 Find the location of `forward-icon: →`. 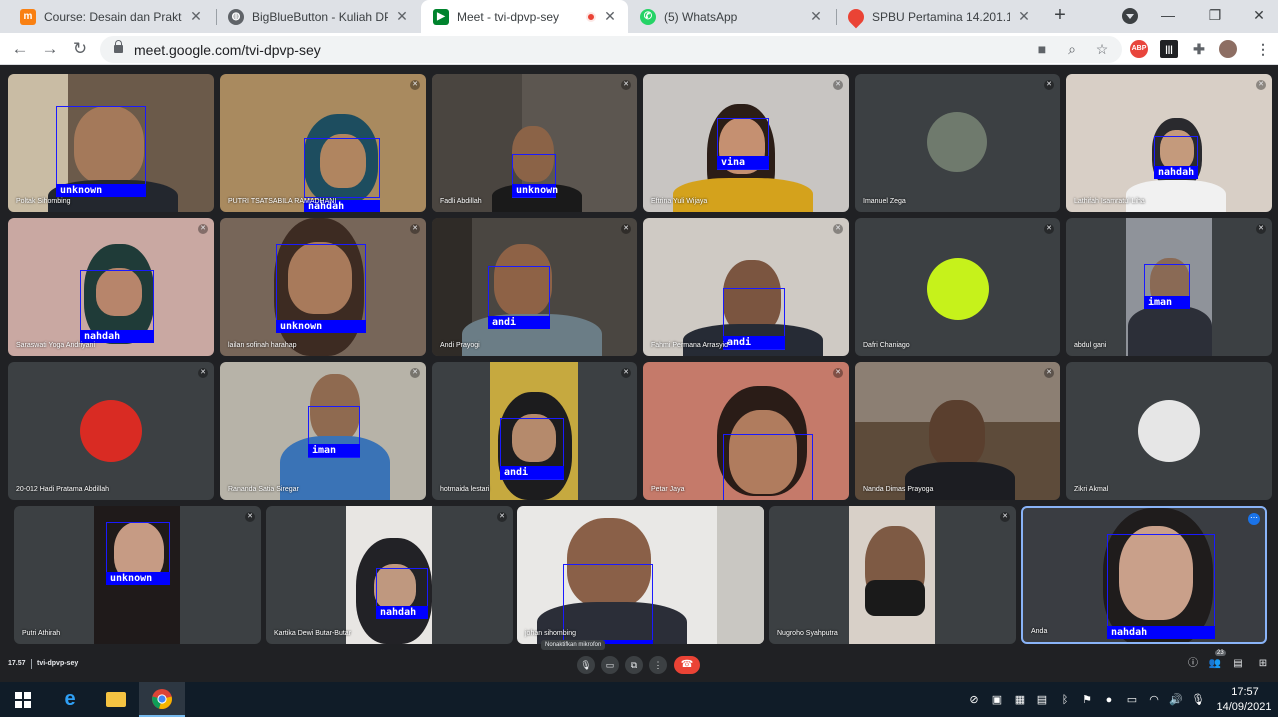

forward-icon: → is located at coordinates (50, 49).